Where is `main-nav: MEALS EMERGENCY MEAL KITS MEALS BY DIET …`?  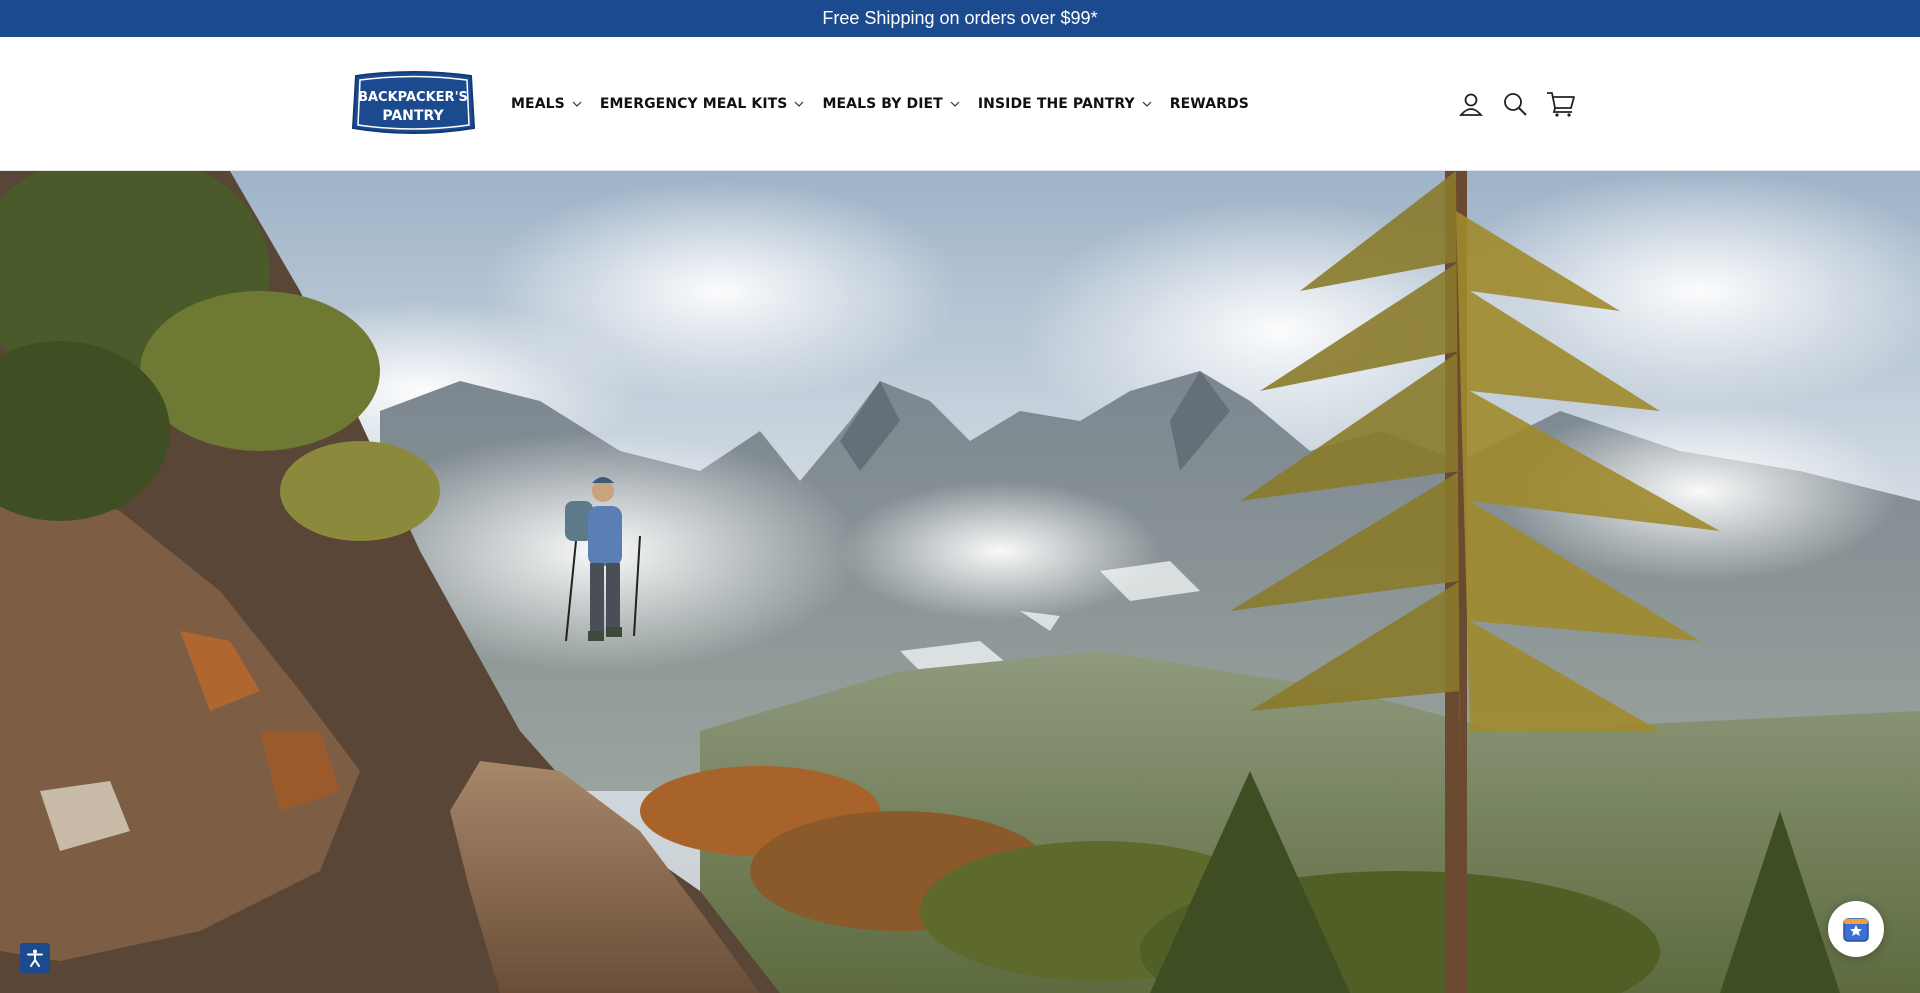 main-nav: MEALS EMERGENCY MEAL KITS MEALS BY DIET … is located at coordinates (889, 104).